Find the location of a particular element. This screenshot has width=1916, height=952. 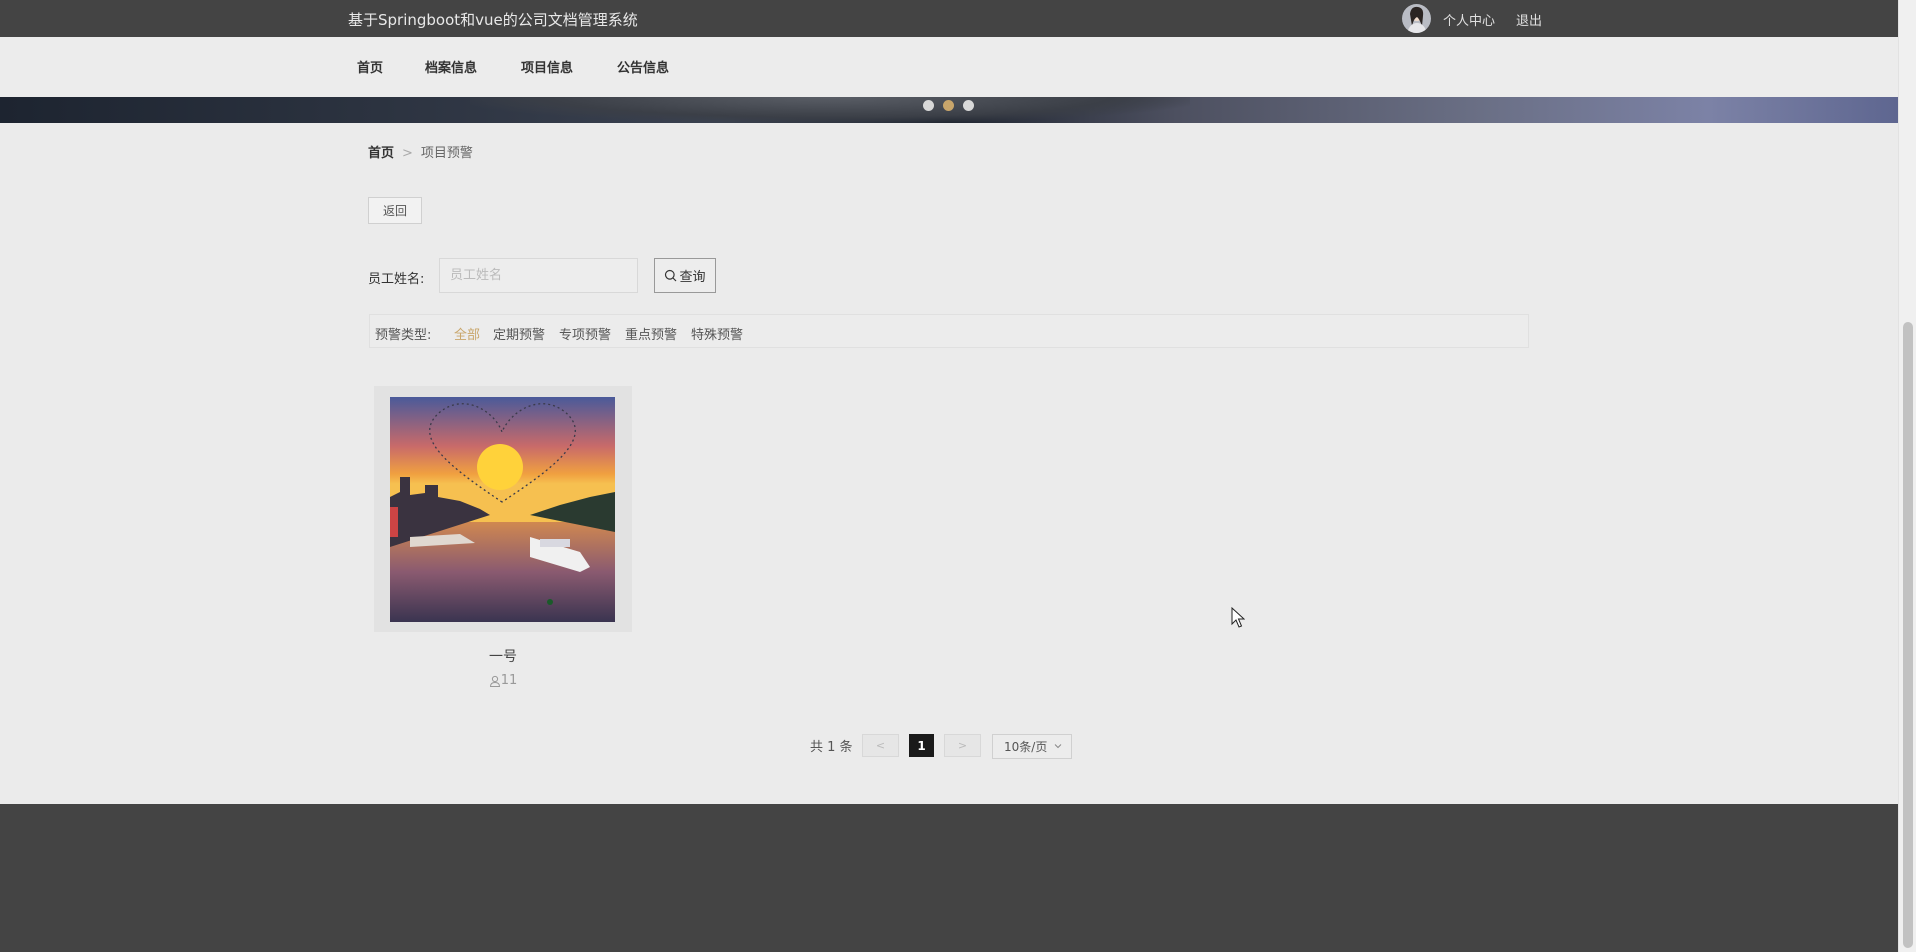

search-button: 查询 is located at coordinates (685, 275).